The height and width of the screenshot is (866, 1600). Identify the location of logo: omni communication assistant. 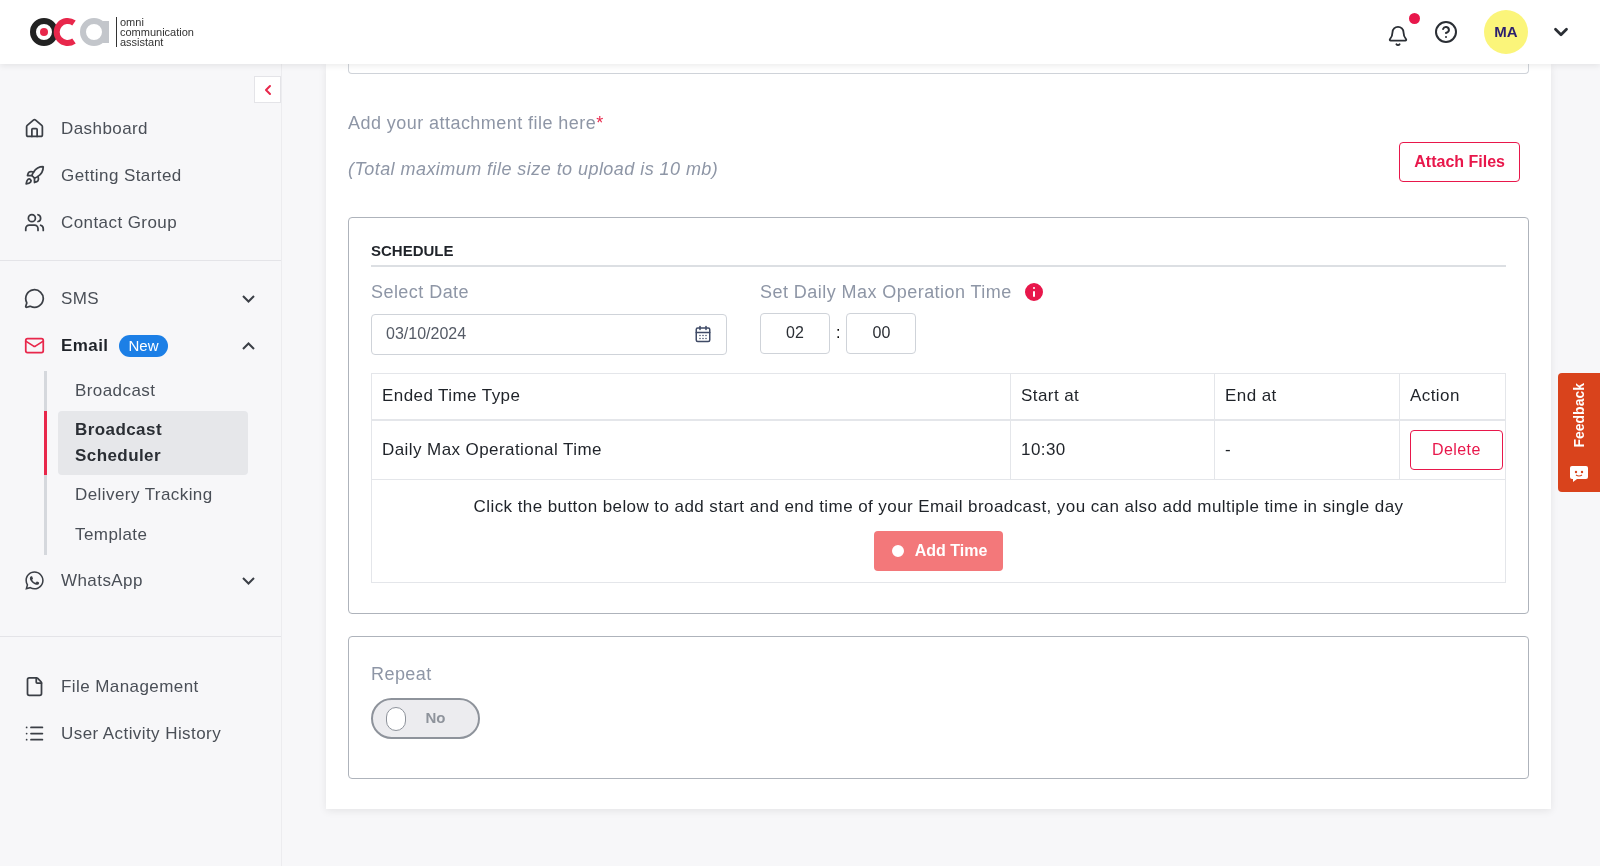
(111, 32).